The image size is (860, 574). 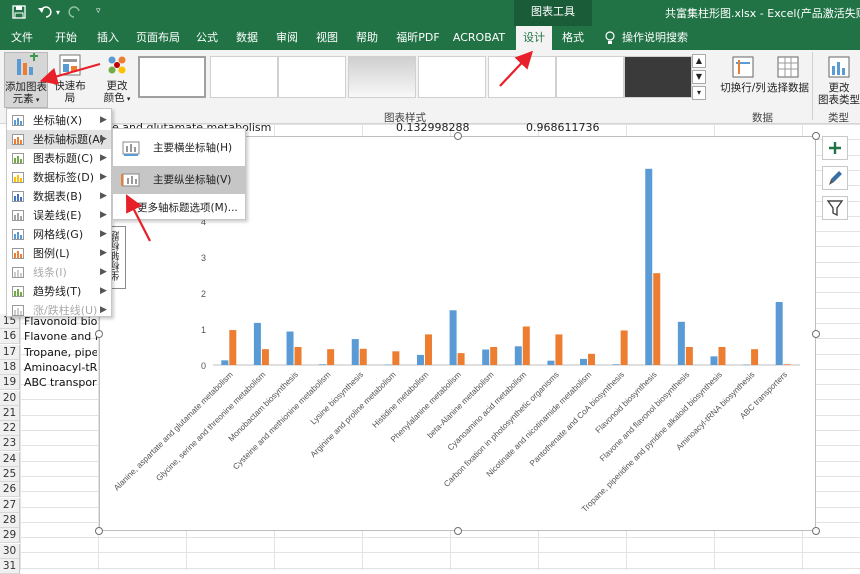 What do you see at coordinates (59, 158) in the screenshot?
I see `menu-item-chart-title: 图表标题(C) ▶` at bounding box center [59, 158].